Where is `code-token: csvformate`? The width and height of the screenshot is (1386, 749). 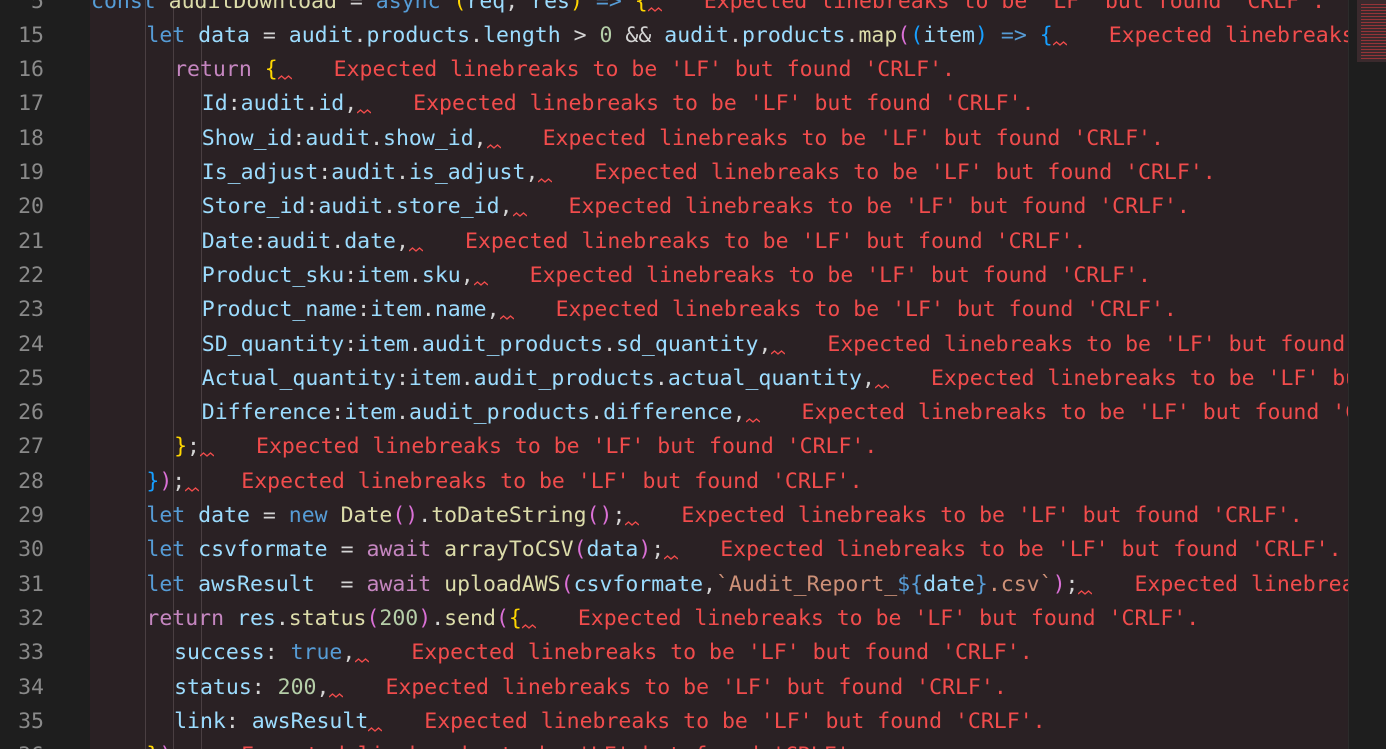
code-token: csvformate is located at coordinates (638, 584).